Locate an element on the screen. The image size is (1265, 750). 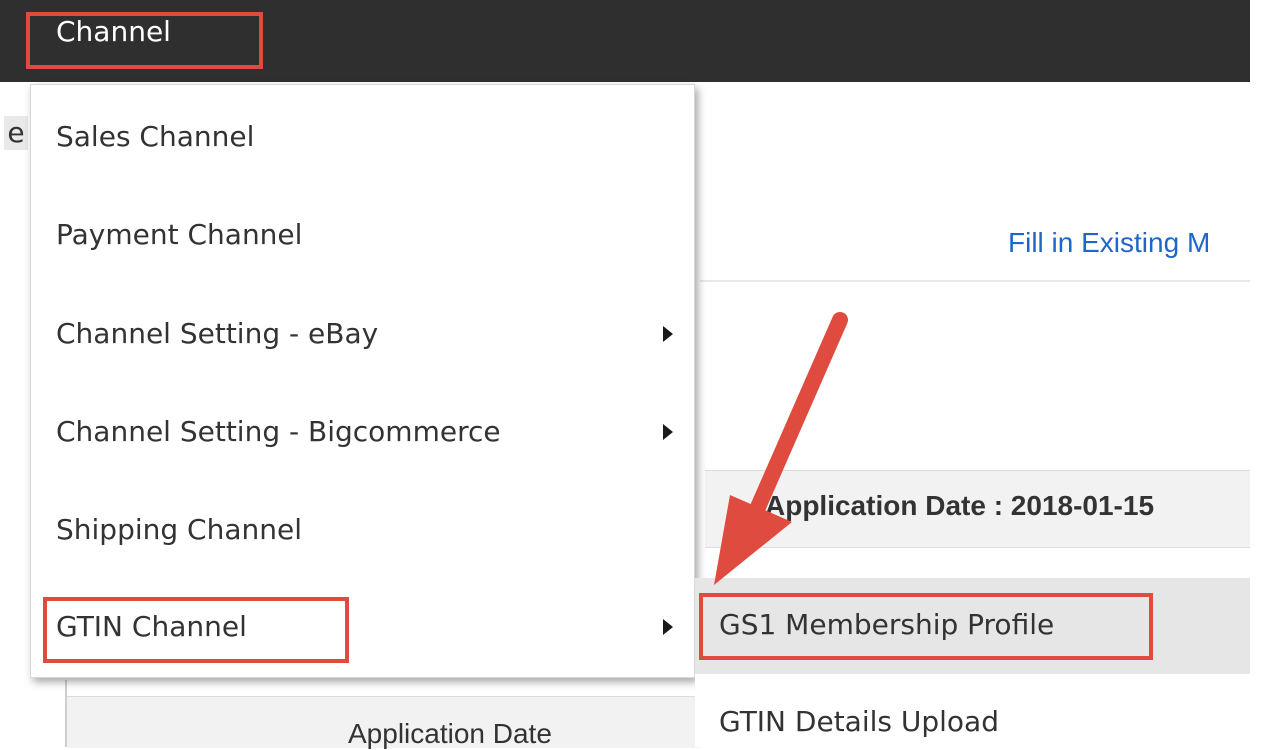
divider is located at coordinates (975, 281).